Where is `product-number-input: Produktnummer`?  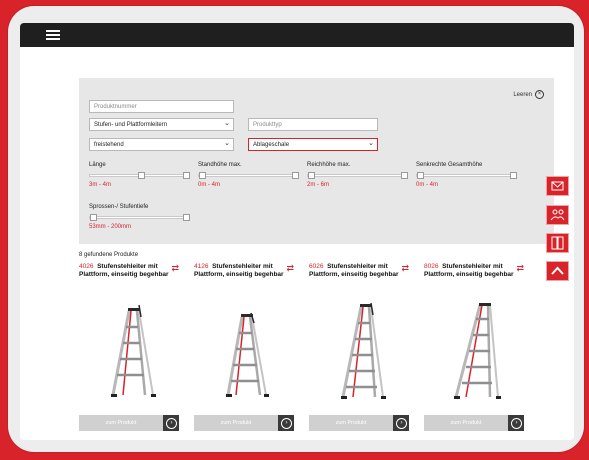 product-number-input: Produktnummer is located at coordinates (161, 106).